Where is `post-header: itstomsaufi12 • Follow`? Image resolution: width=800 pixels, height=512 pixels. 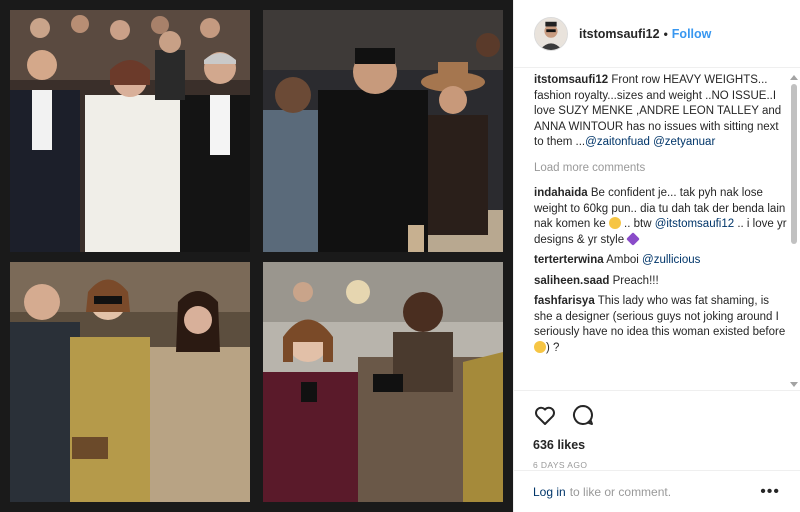 post-header: itstomsaufi12 • Follow is located at coordinates (657, 34).